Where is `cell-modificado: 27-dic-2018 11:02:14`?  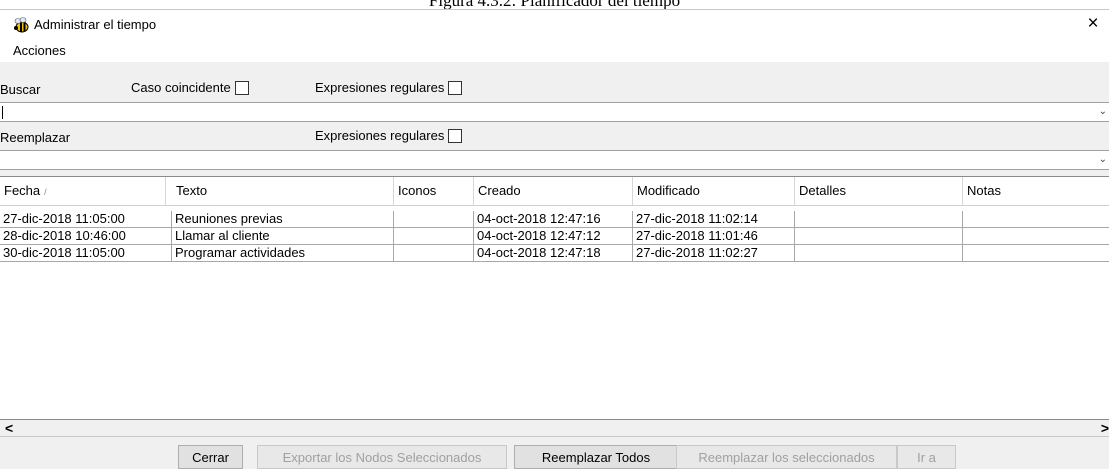
cell-modificado: 27-dic-2018 11:02:14 is located at coordinates (714, 219).